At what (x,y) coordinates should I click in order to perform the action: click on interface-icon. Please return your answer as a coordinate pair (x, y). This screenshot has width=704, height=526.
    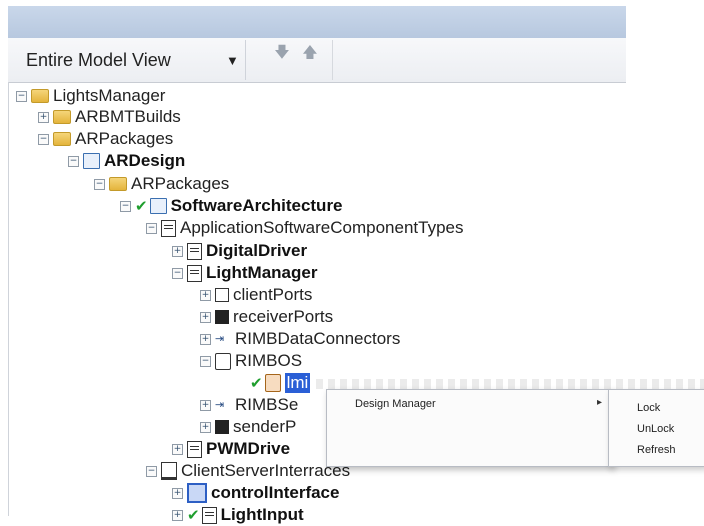
    Looking at the image, I should click on (169, 471).